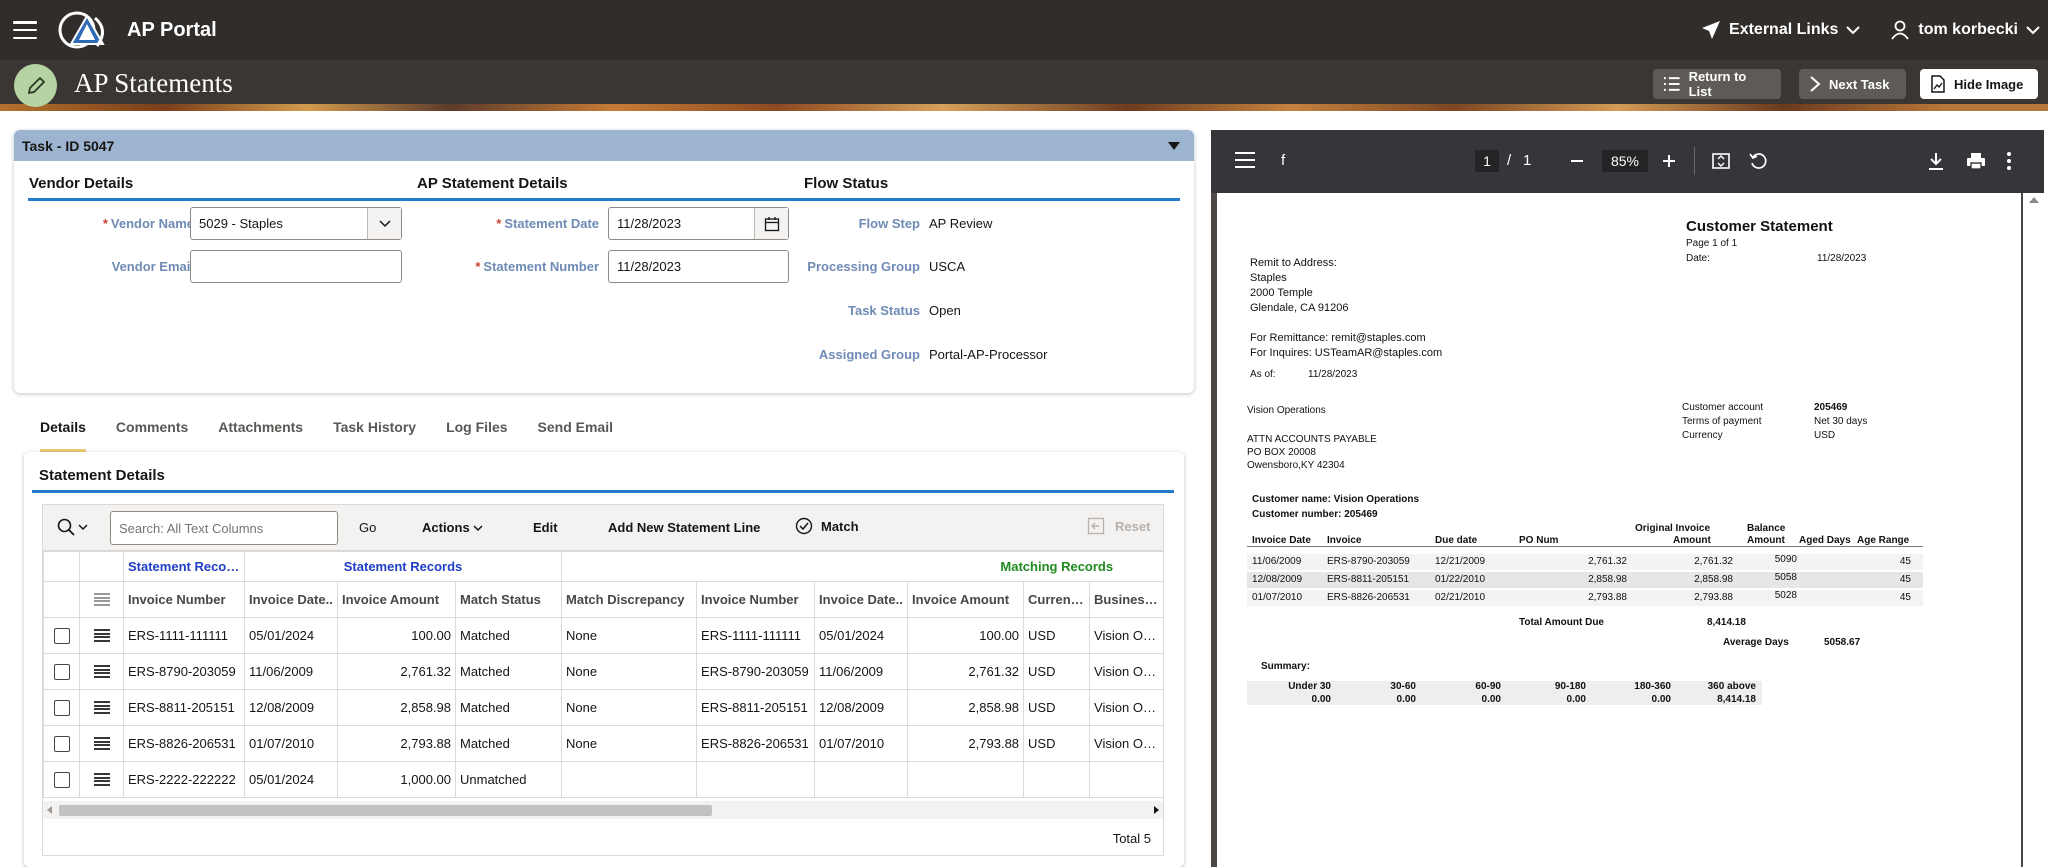  Describe the element at coordinates (1057, 599) in the screenshot. I see `col-currency: Currency` at that location.